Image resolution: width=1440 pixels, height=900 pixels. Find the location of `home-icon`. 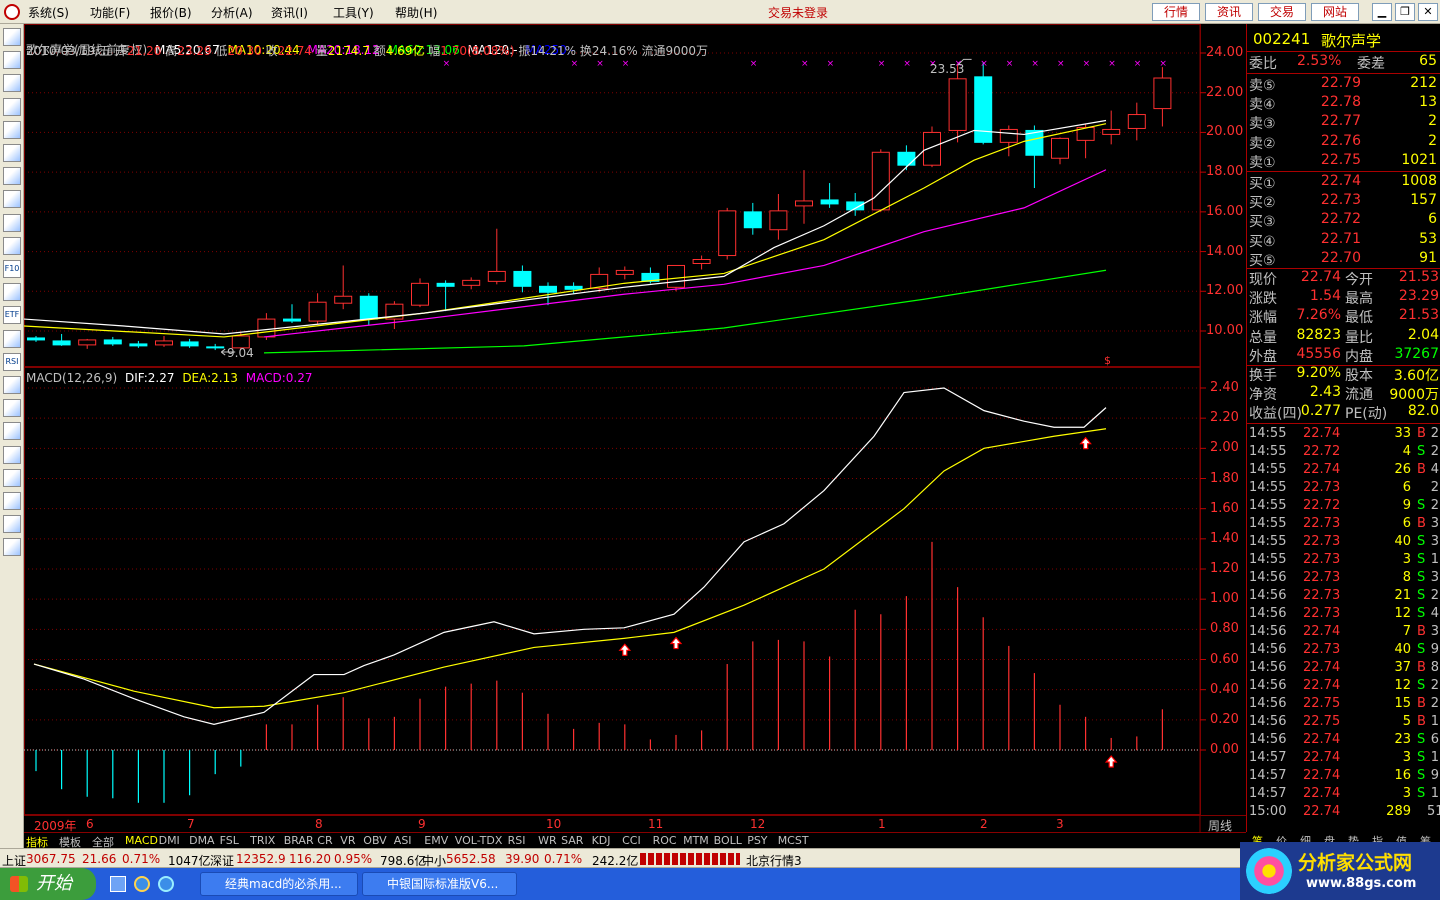

home-icon is located at coordinates (12, 37).